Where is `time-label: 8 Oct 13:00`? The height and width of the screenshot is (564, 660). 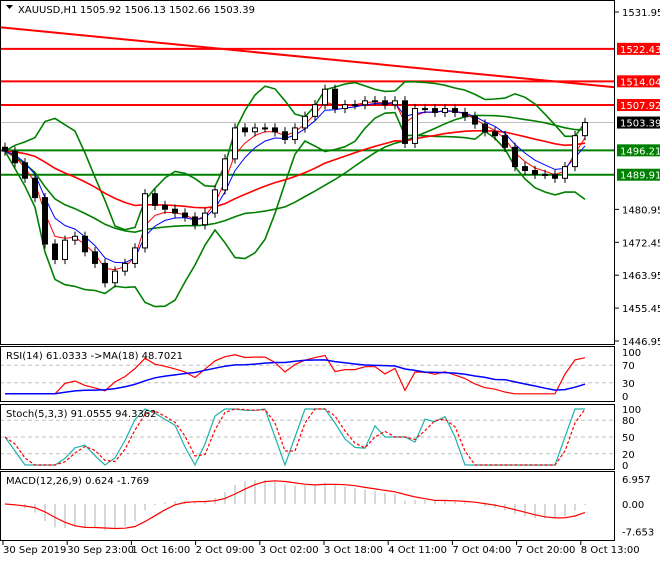 time-label: 8 Oct 13:00 is located at coordinates (610, 550).